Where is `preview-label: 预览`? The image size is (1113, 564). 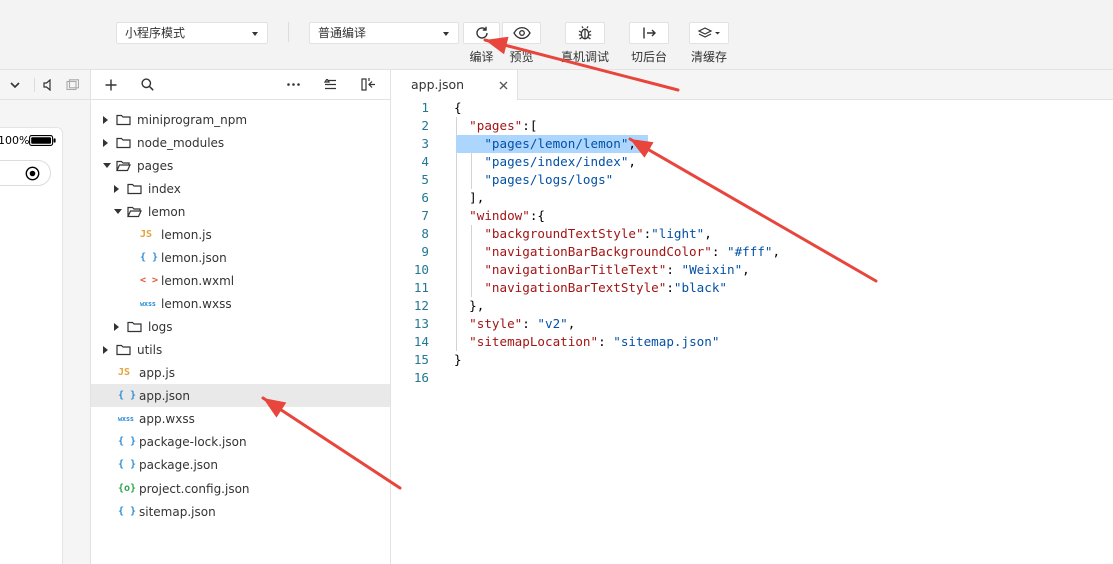 preview-label: 预览 is located at coordinates (521, 57).